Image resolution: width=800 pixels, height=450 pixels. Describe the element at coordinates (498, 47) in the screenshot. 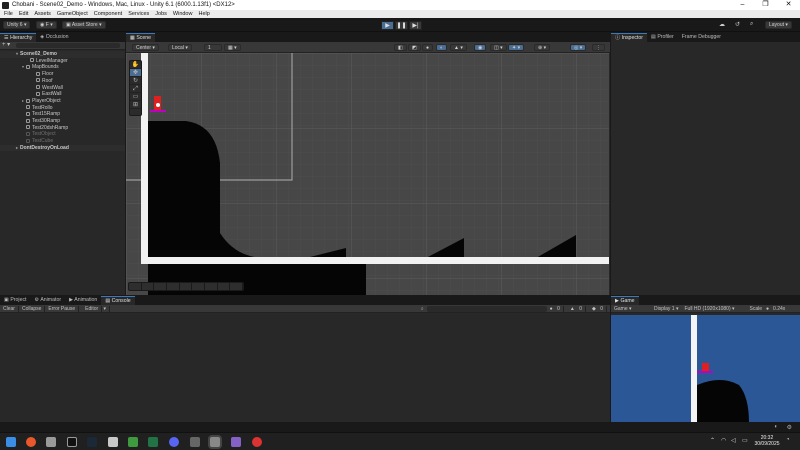

I see `camera-icon: ◫ ▾` at that location.